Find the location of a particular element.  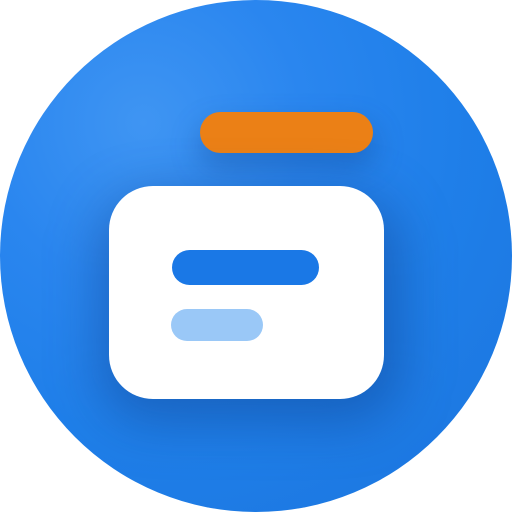

primary-text-line is located at coordinates (245, 267).